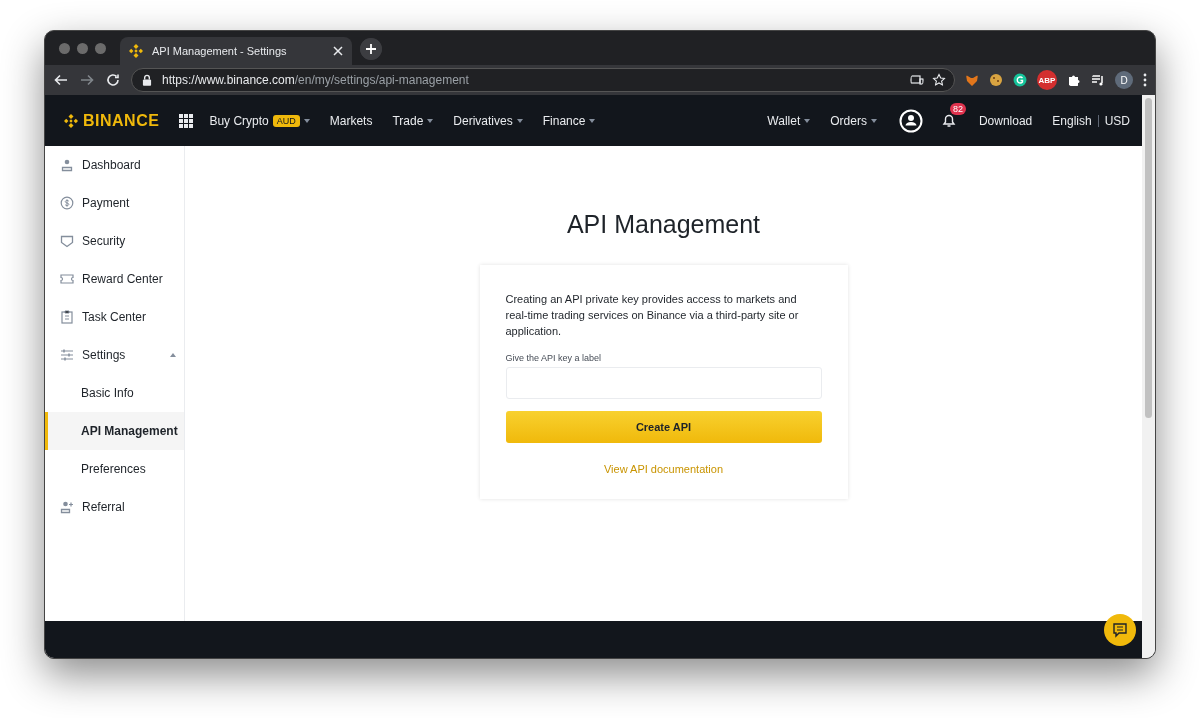  Describe the element at coordinates (1117, 120) in the screenshot. I see `currency-link: USD` at that location.